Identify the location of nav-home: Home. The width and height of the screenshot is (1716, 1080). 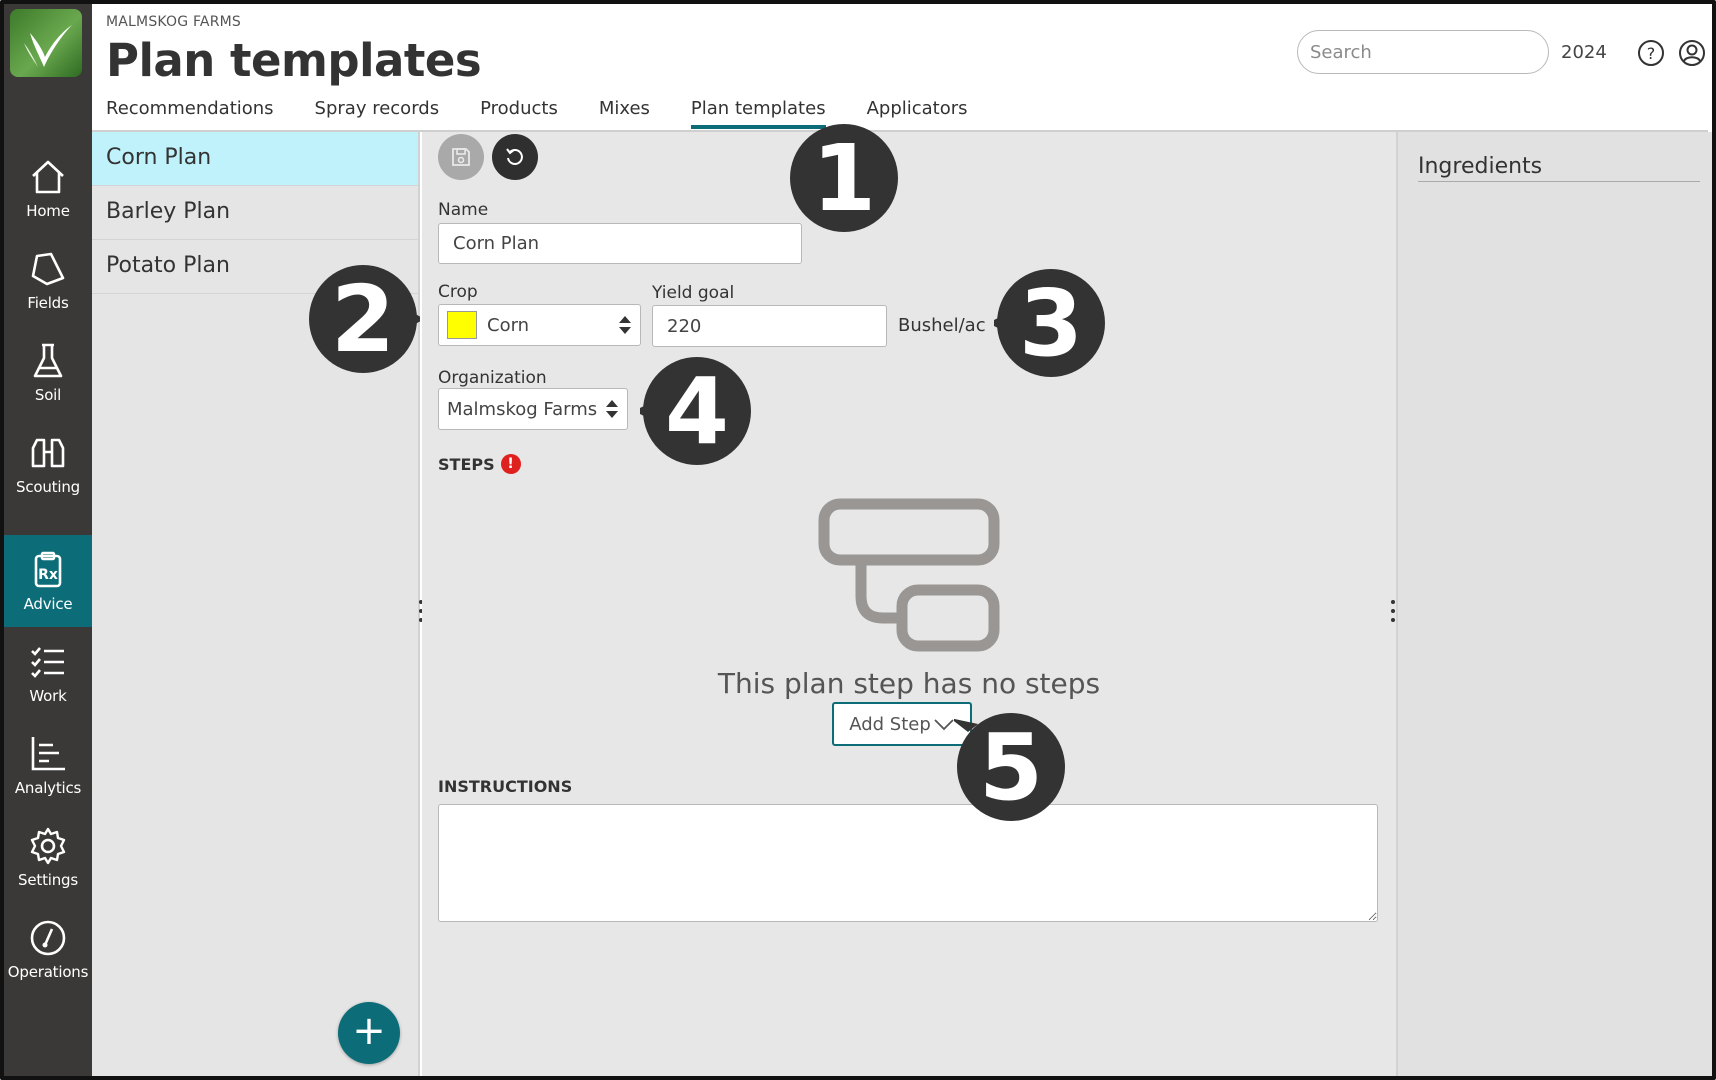
(48, 188).